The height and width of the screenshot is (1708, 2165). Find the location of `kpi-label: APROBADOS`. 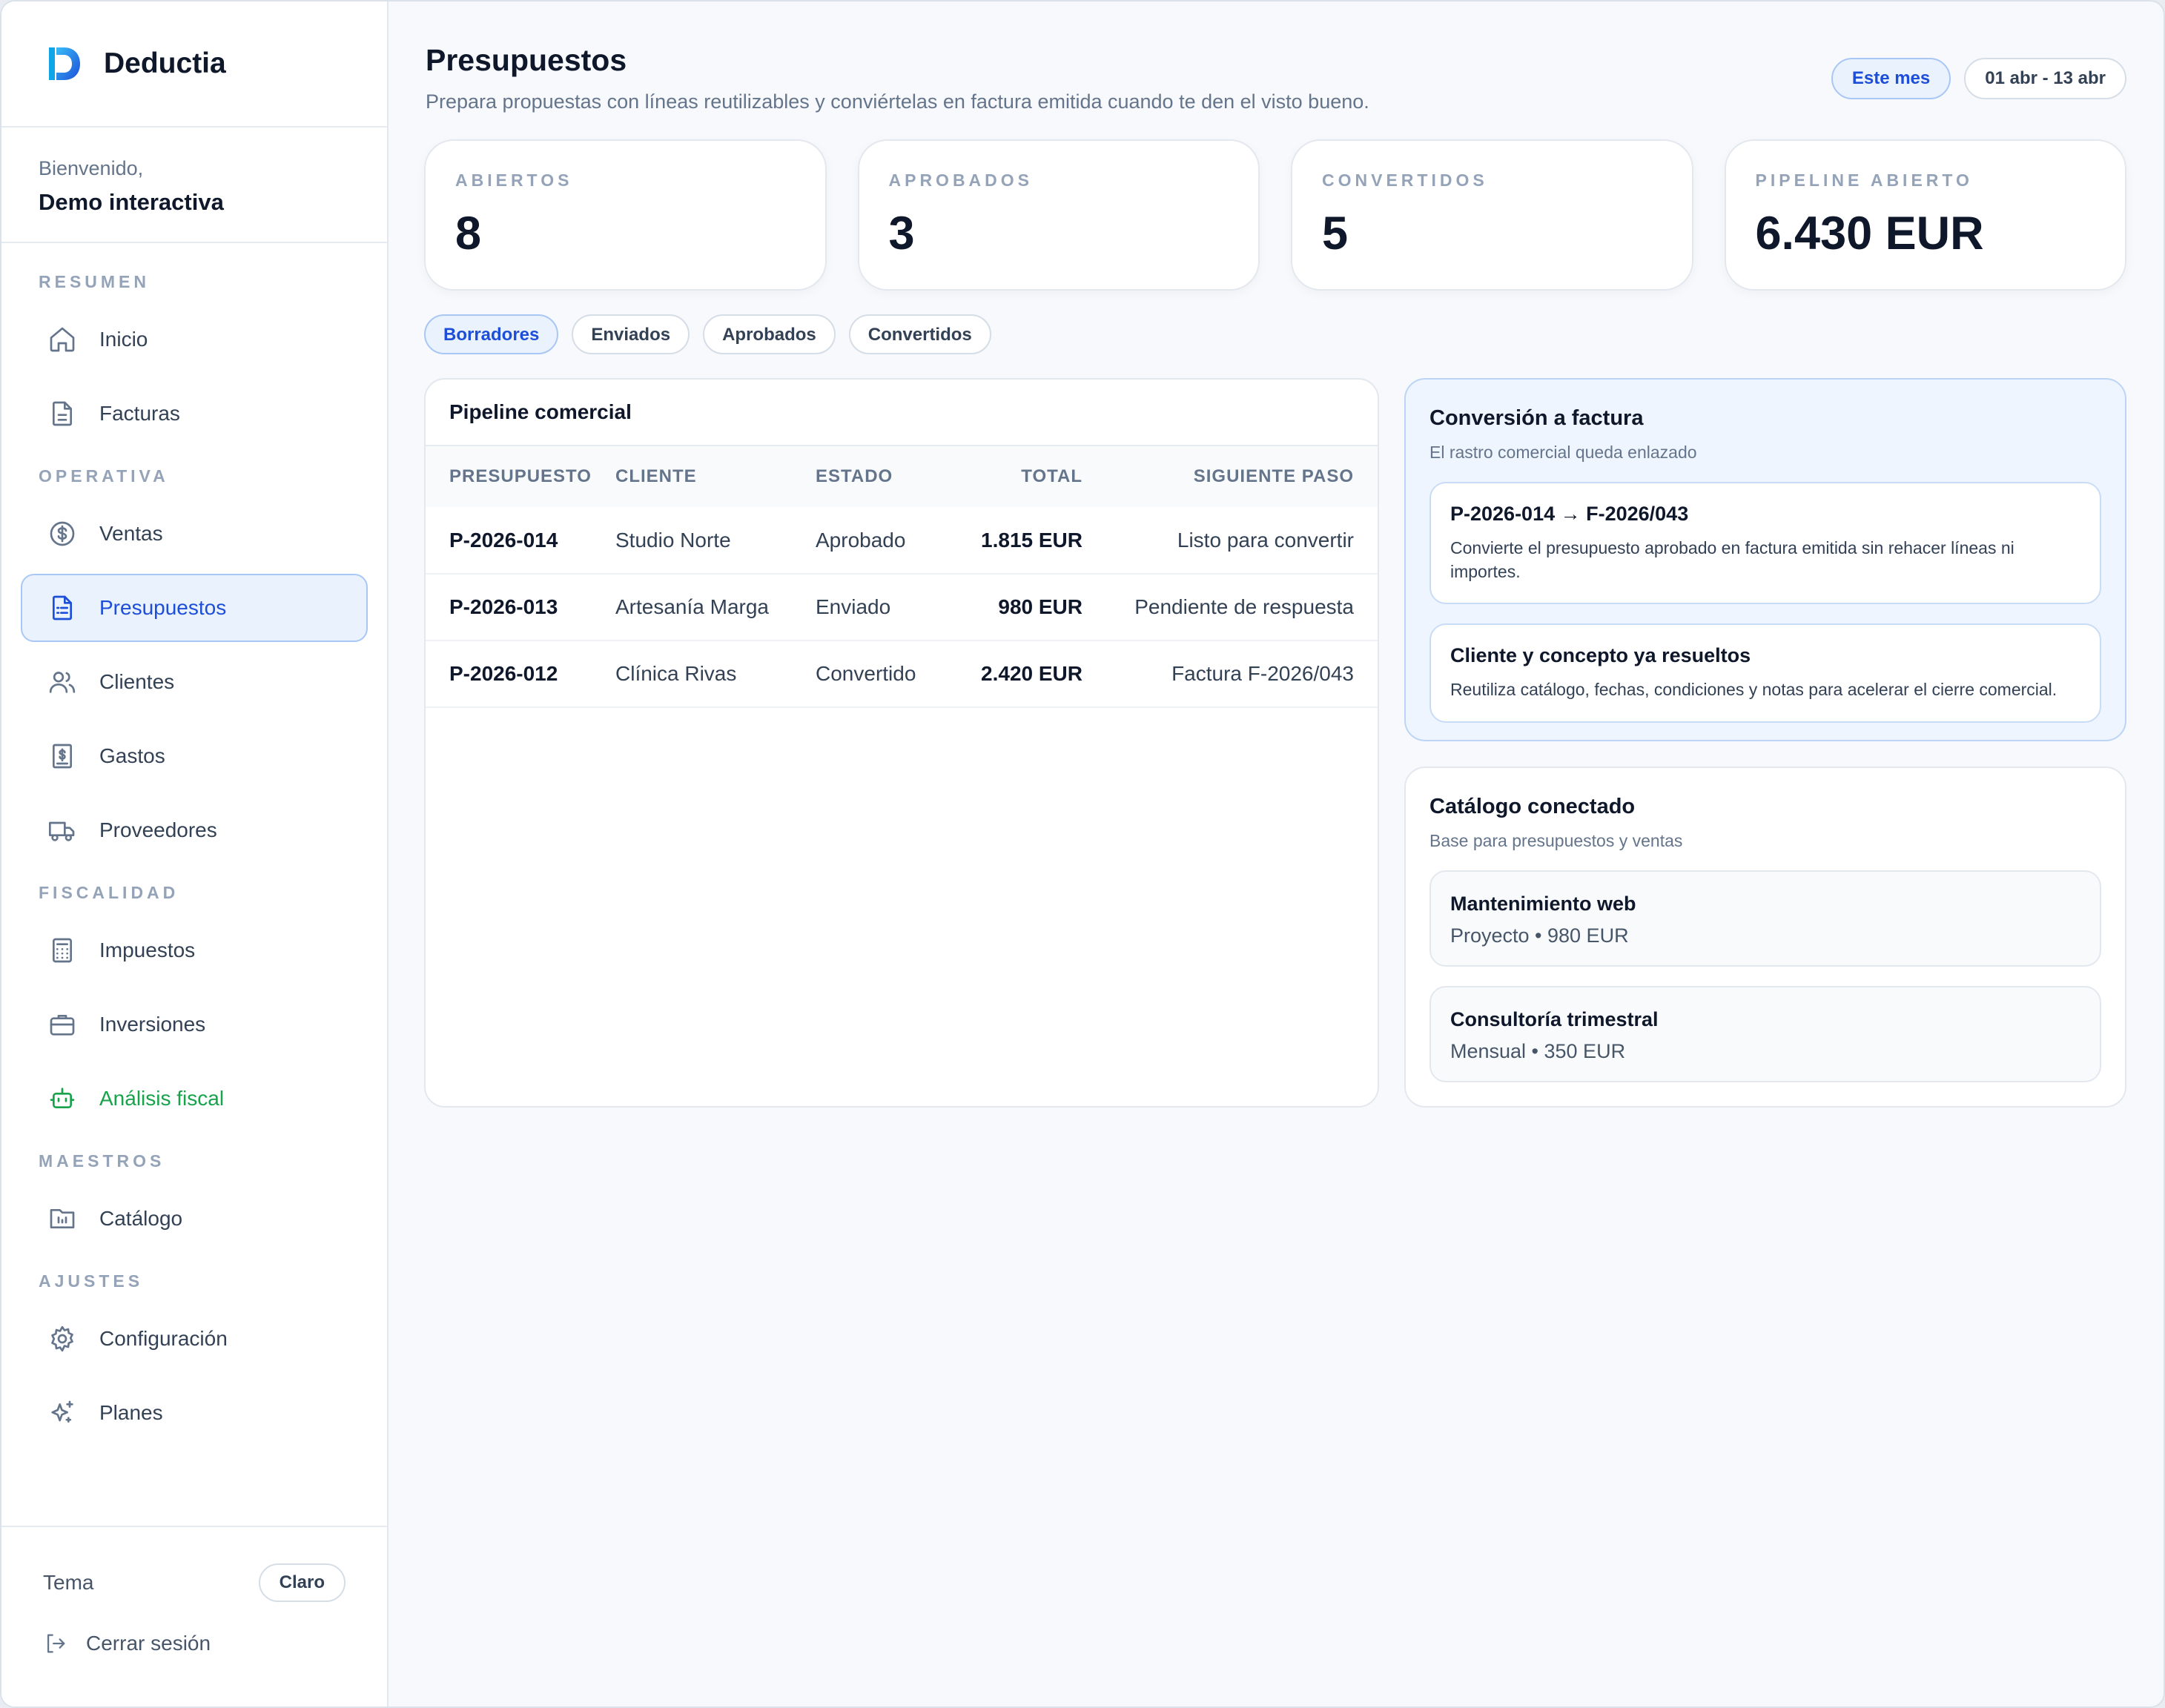

kpi-label: APROBADOS is located at coordinates (961, 180).